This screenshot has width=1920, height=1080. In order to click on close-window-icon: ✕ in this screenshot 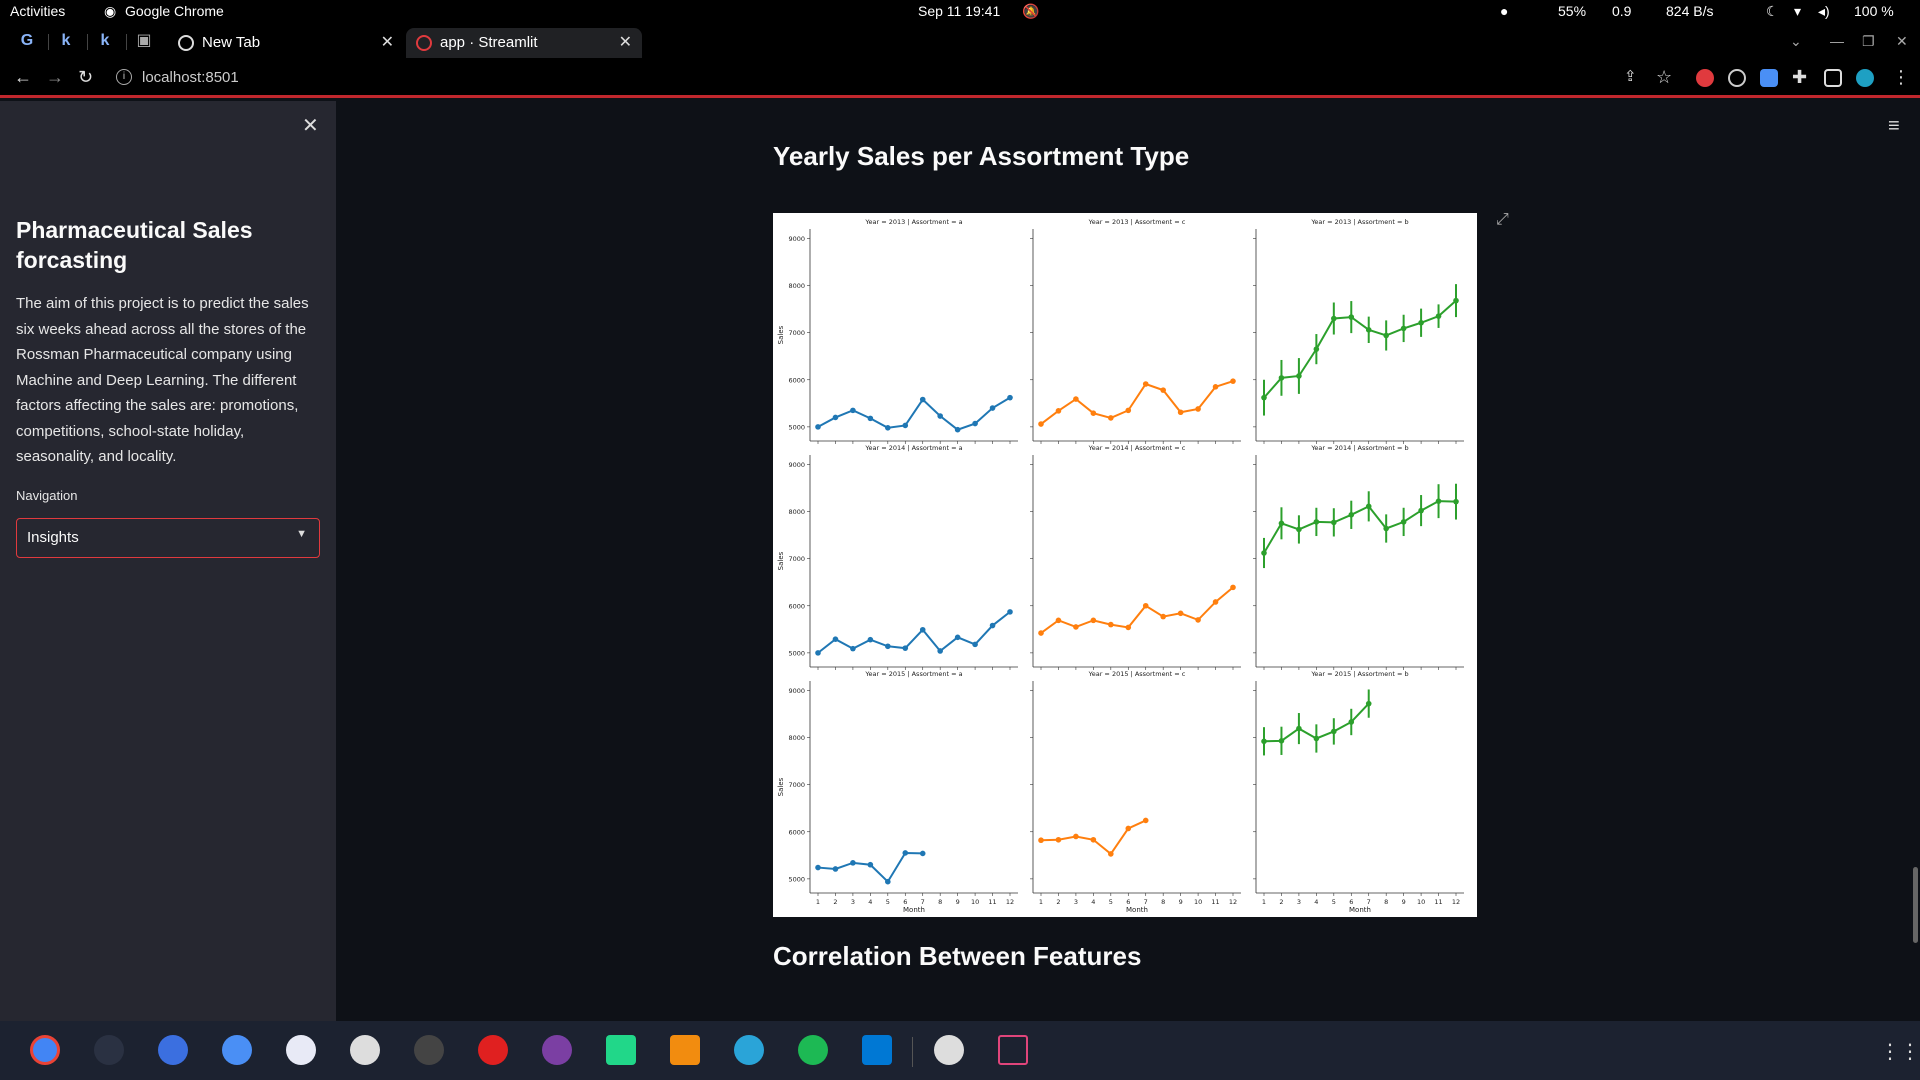, I will do `click(1902, 41)`.